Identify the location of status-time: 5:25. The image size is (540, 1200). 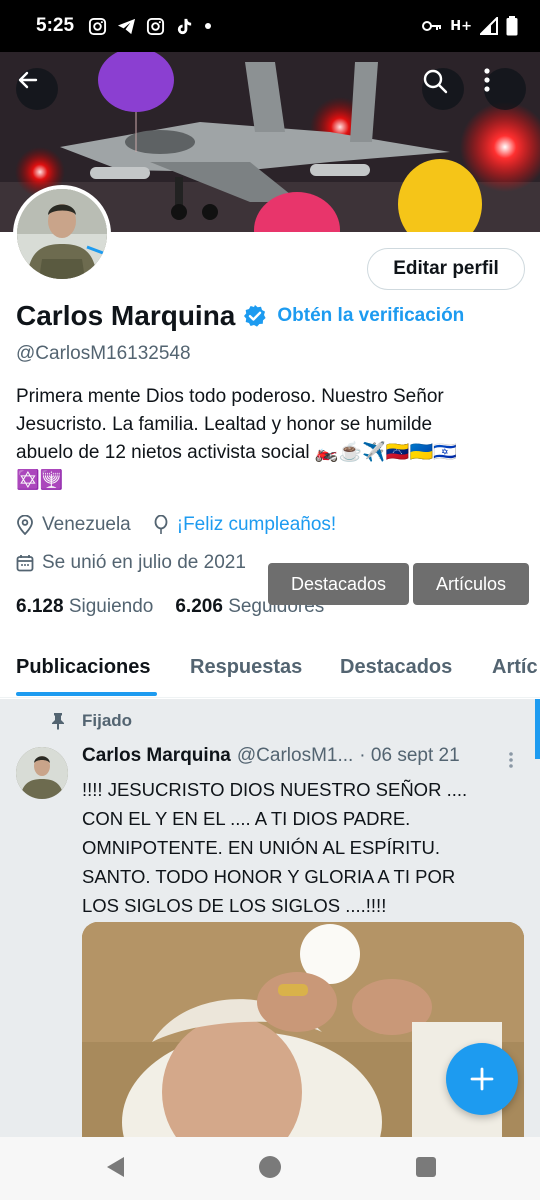
(55, 25).